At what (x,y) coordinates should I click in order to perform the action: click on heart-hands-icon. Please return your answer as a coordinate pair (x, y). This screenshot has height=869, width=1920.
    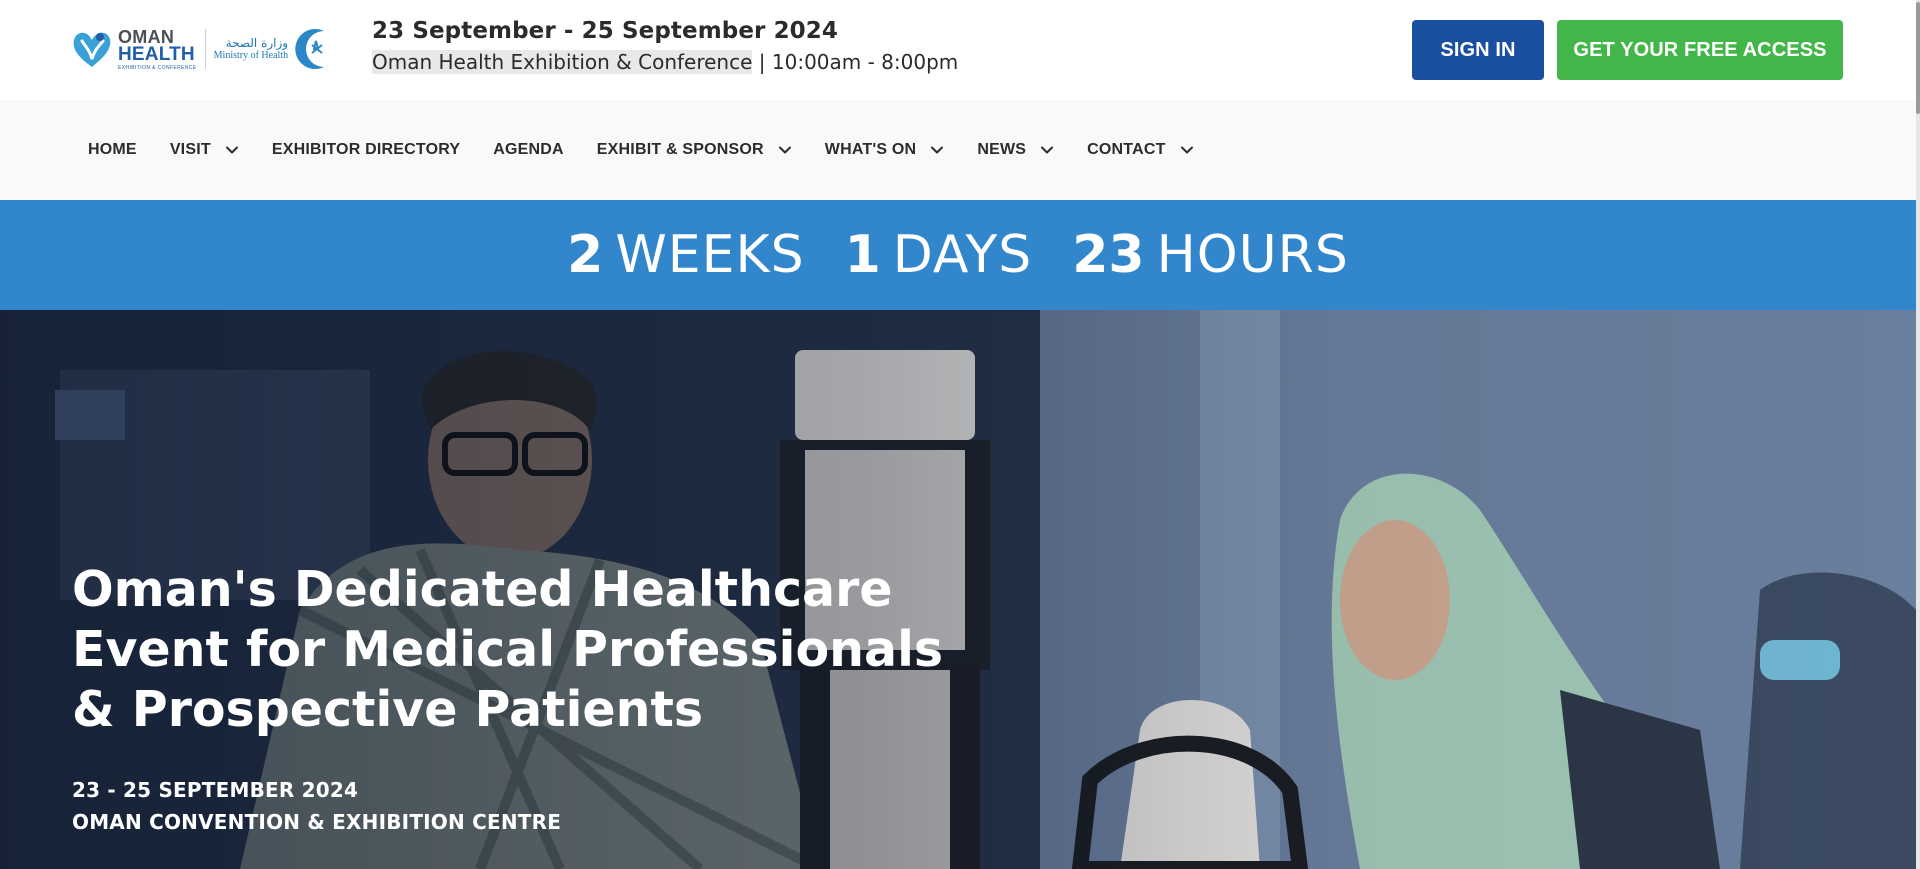
    Looking at the image, I should click on (92, 49).